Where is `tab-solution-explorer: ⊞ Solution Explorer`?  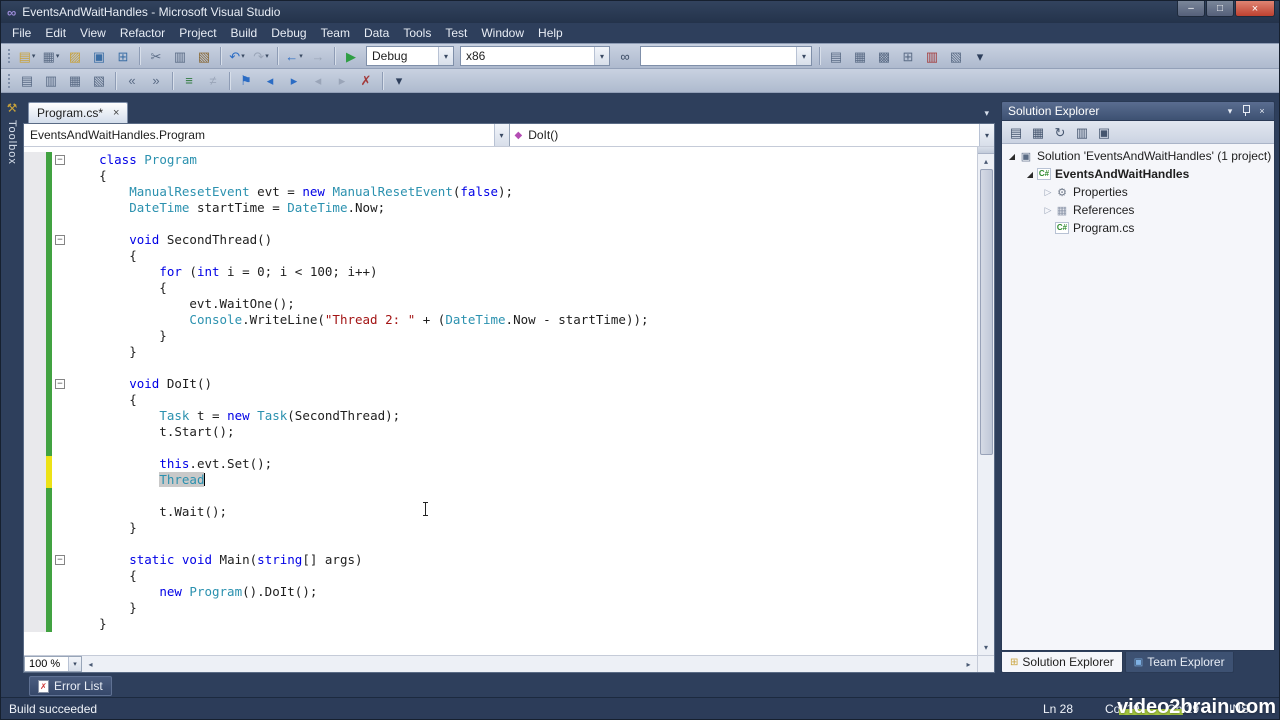
tab-solution-explorer: ⊞ Solution Explorer is located at coordinates (1062, 662).